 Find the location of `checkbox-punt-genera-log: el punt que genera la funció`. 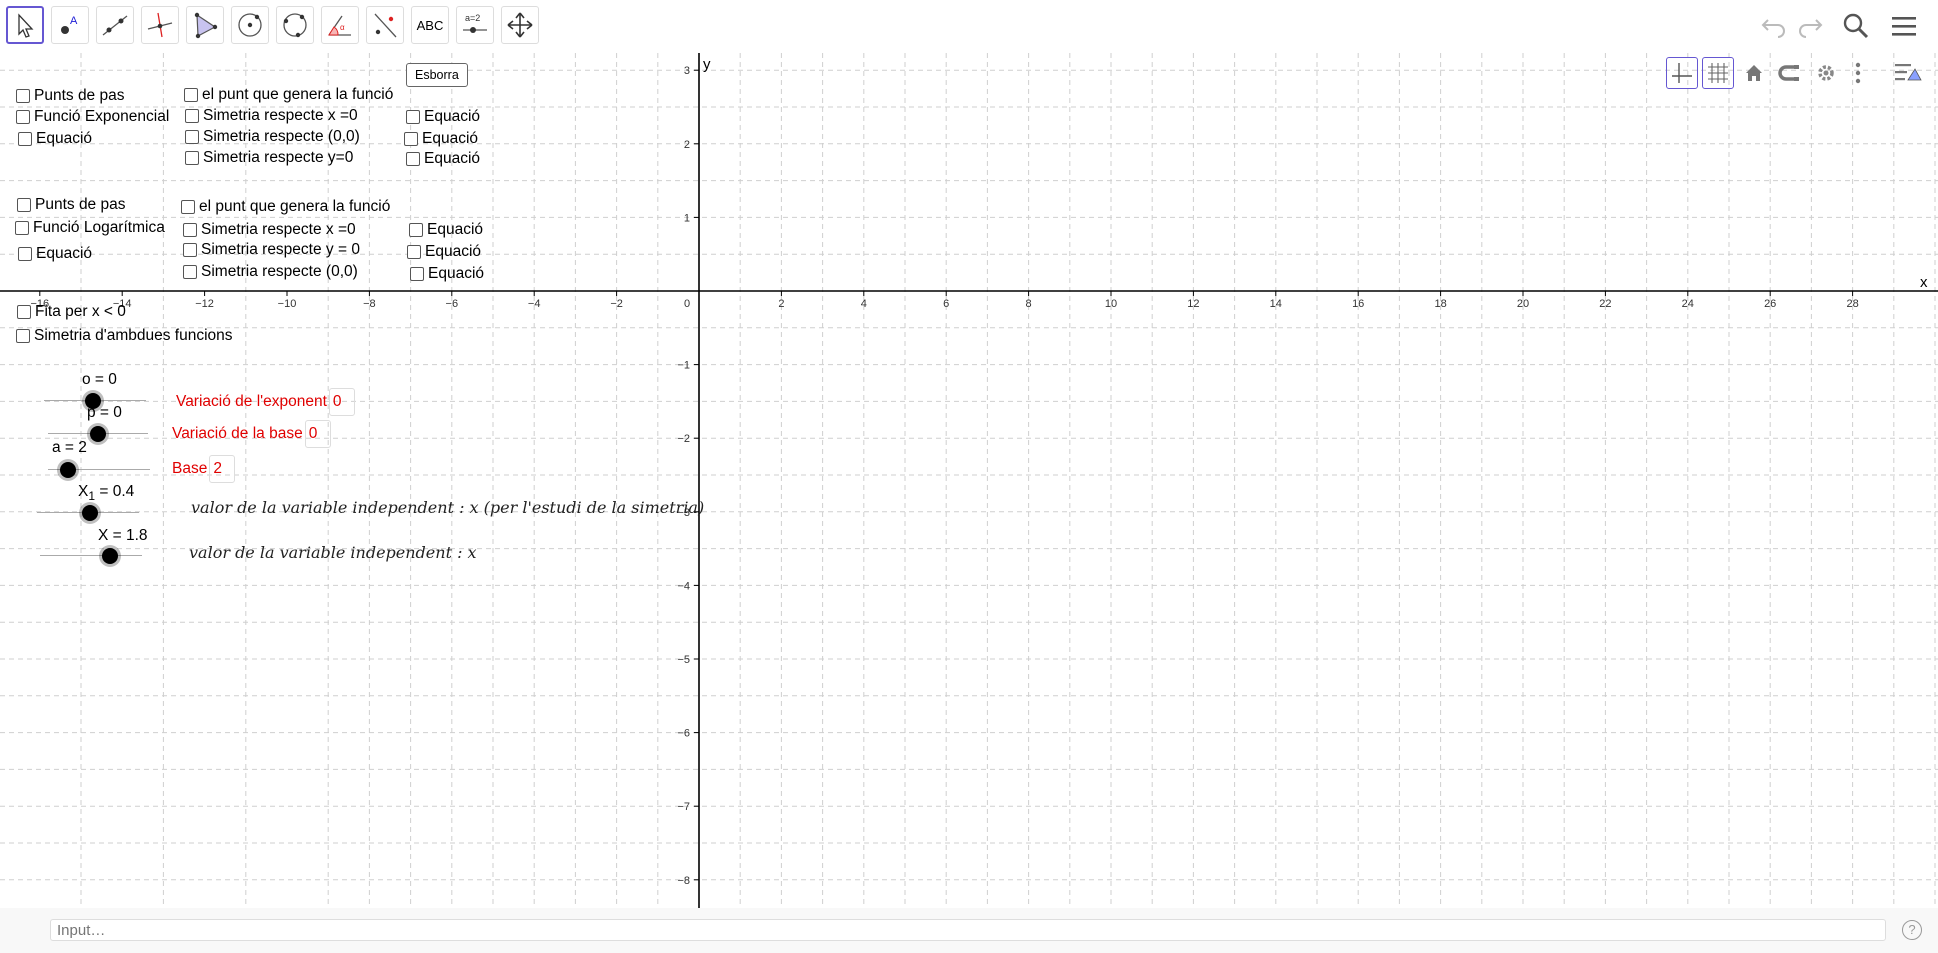

checkbox-punt-genera-log: el punt que genera la funció is located at coordinates (285, 207).